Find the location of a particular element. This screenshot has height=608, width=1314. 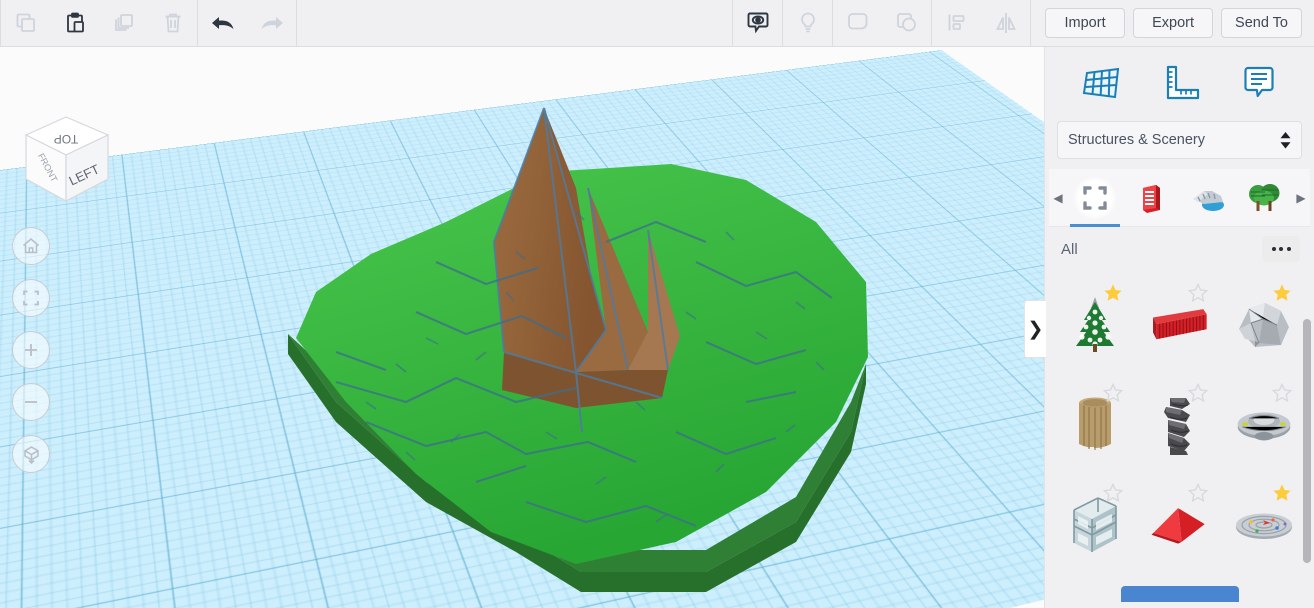

toolbar-history-group is located at coordinates (247, 23).